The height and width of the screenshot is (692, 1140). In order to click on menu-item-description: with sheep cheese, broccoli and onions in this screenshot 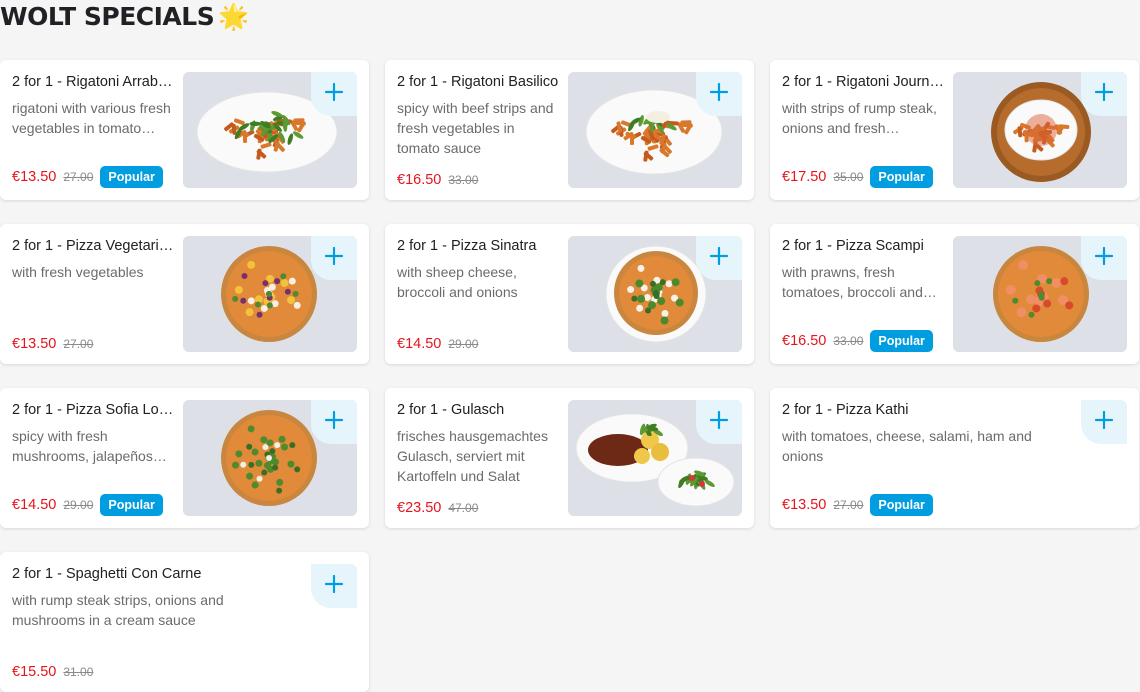, I will do `click(457, 282)`.